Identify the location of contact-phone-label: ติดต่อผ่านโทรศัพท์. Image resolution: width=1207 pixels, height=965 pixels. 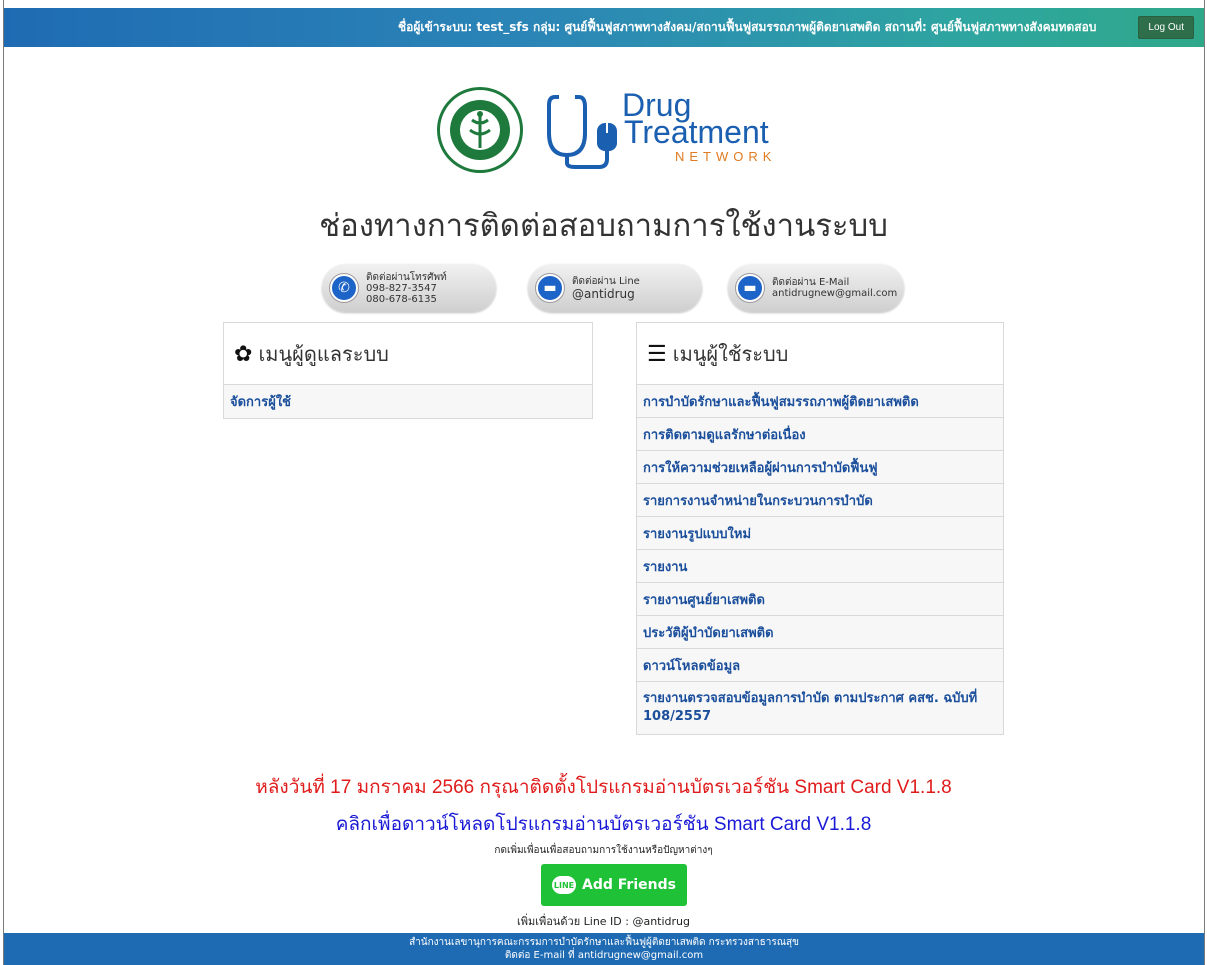
(406, 277).